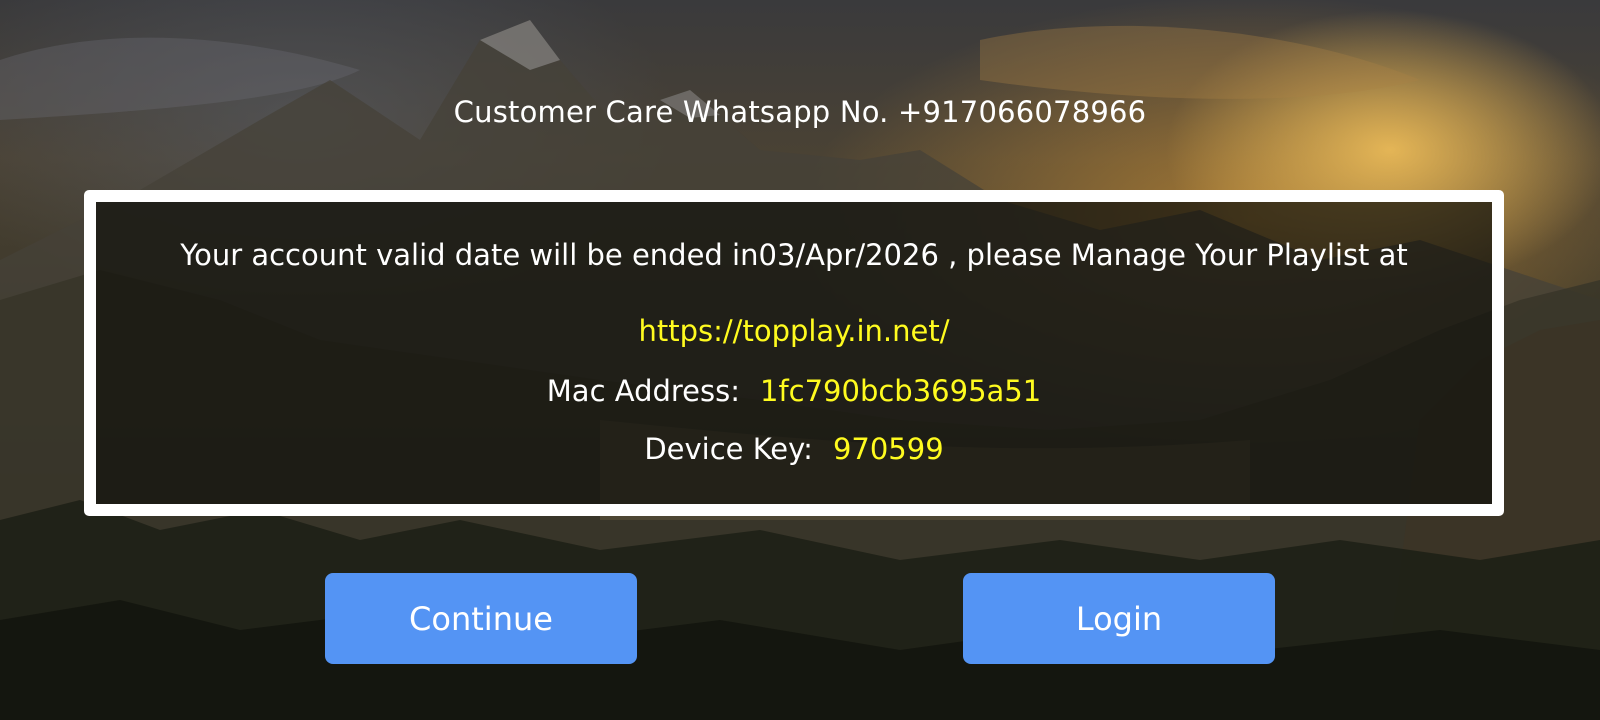 The width and height of the screenshot is (1600, 720). I want to click on mac-address-row: Mac Address: 1fc790bcb3695a51, so click(794, 391).